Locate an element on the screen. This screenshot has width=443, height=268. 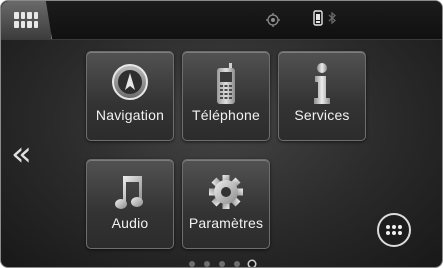
tile-label: Navigation is located at coordinates (130, 115).